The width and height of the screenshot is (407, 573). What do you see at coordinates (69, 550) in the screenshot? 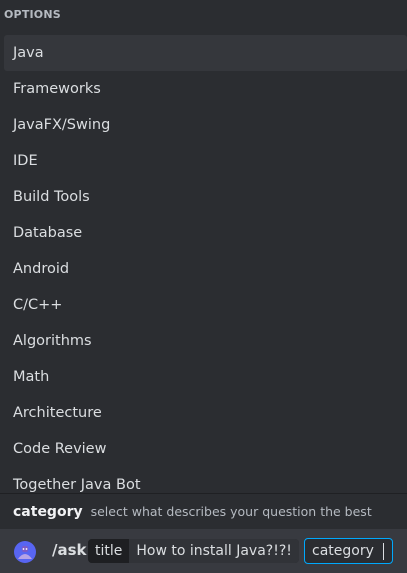
I see `command-name: /ask` at bounding box center [69, 550].